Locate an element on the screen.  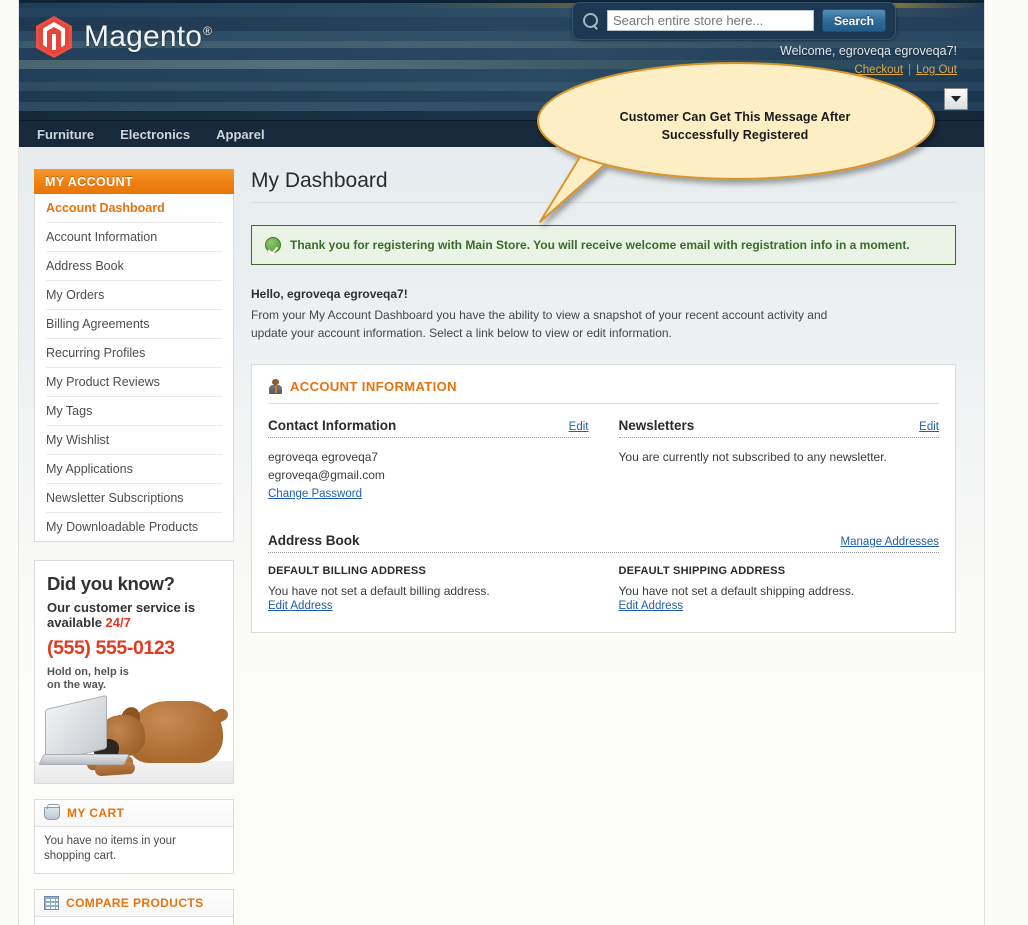
sidebar-item-my-product-reviews: My Product Reviews is located at coordinates (134, 382).